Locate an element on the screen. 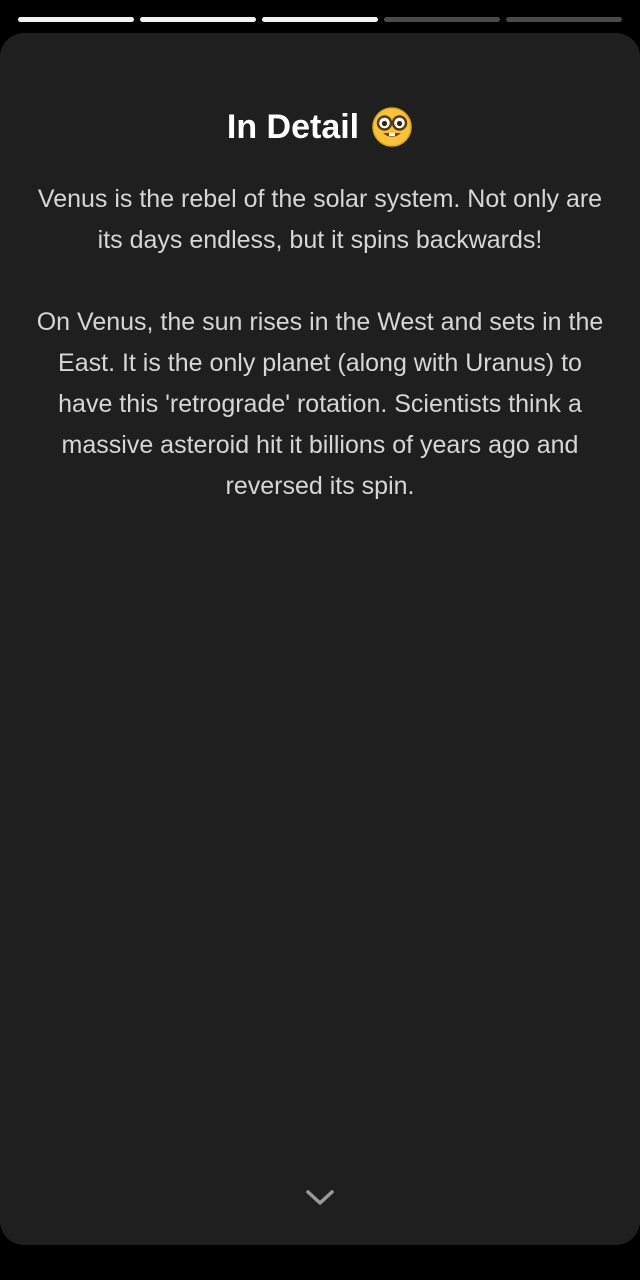 Image resolution: width=640 pixels, height=1280 pixels. nerd-face-icon is located at coordinates (392, 127).